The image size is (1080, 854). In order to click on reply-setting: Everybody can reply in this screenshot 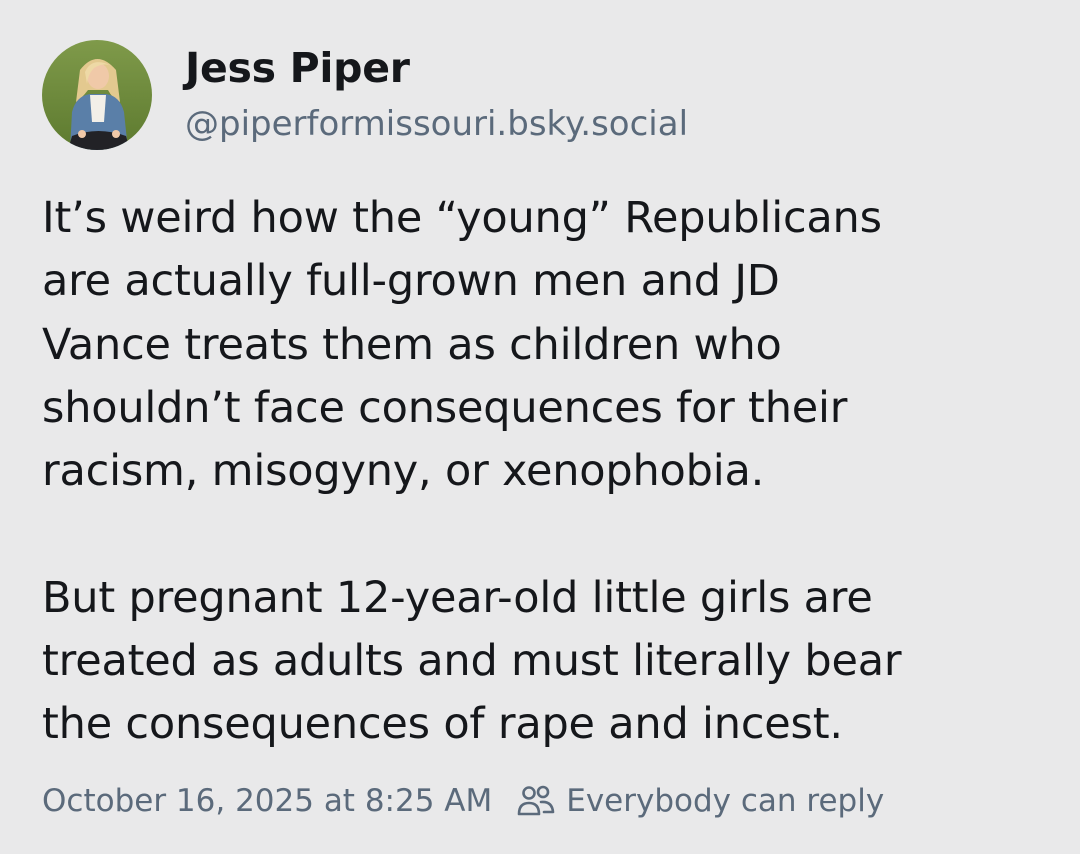, I will do `click(700, 801)`.